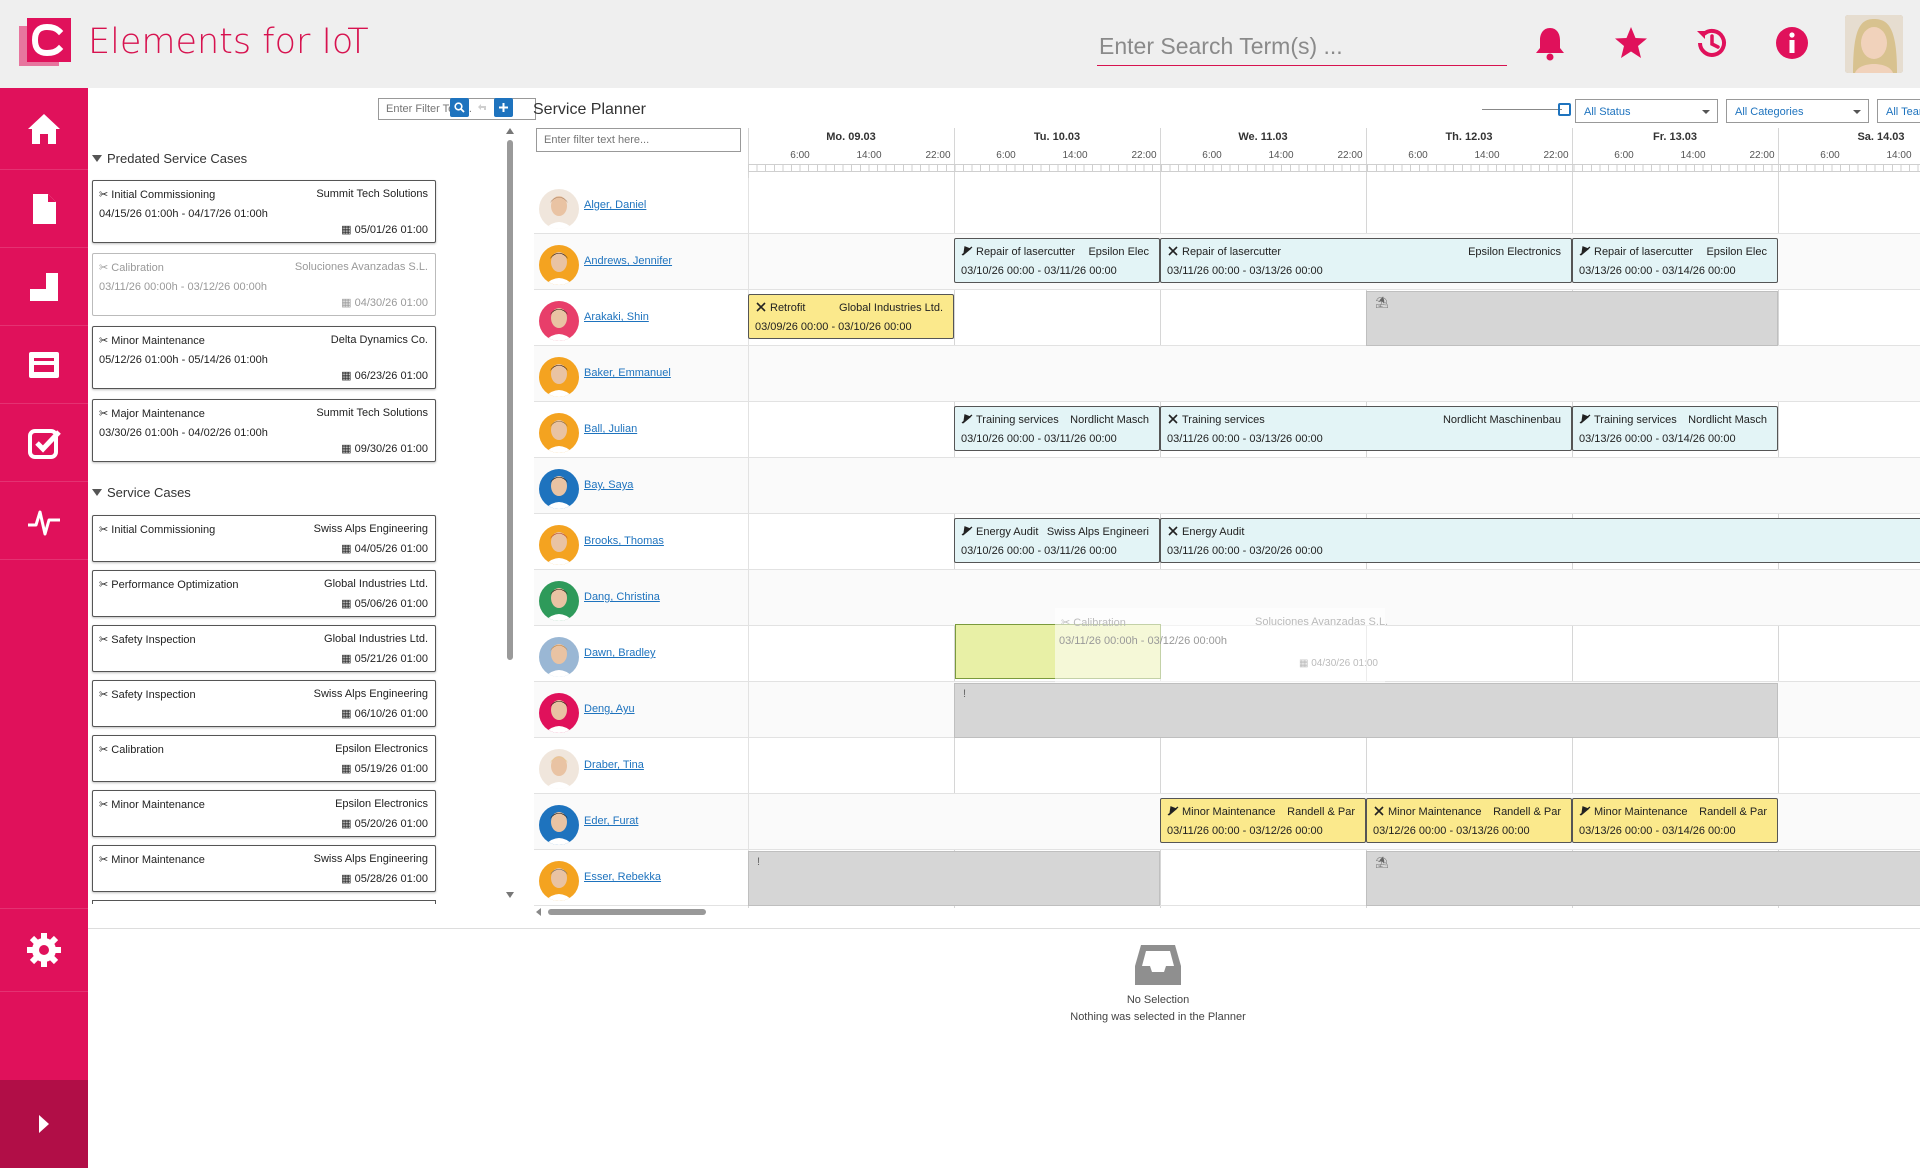 Image resolution: width=1920 pixels, height=1168 pixels. Describe the element at coordinates (1646, 111) in the screenshot. I see `status-filter-dropdown: All Status` at that location.